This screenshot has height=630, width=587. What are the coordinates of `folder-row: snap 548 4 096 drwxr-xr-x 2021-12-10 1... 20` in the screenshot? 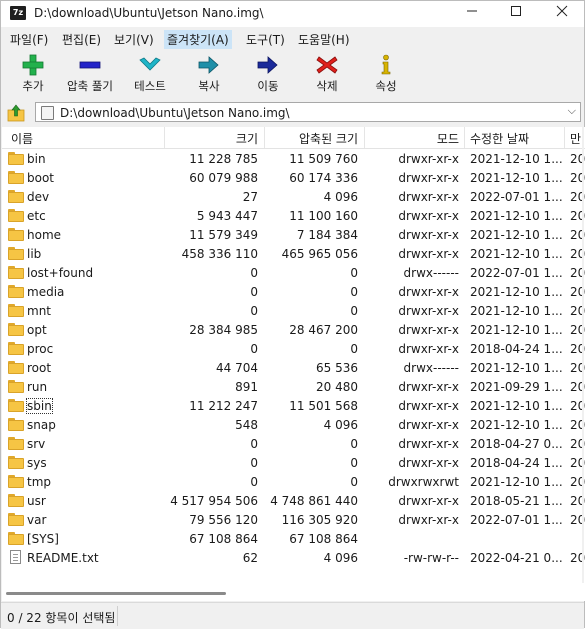 It's located at (293, 425).